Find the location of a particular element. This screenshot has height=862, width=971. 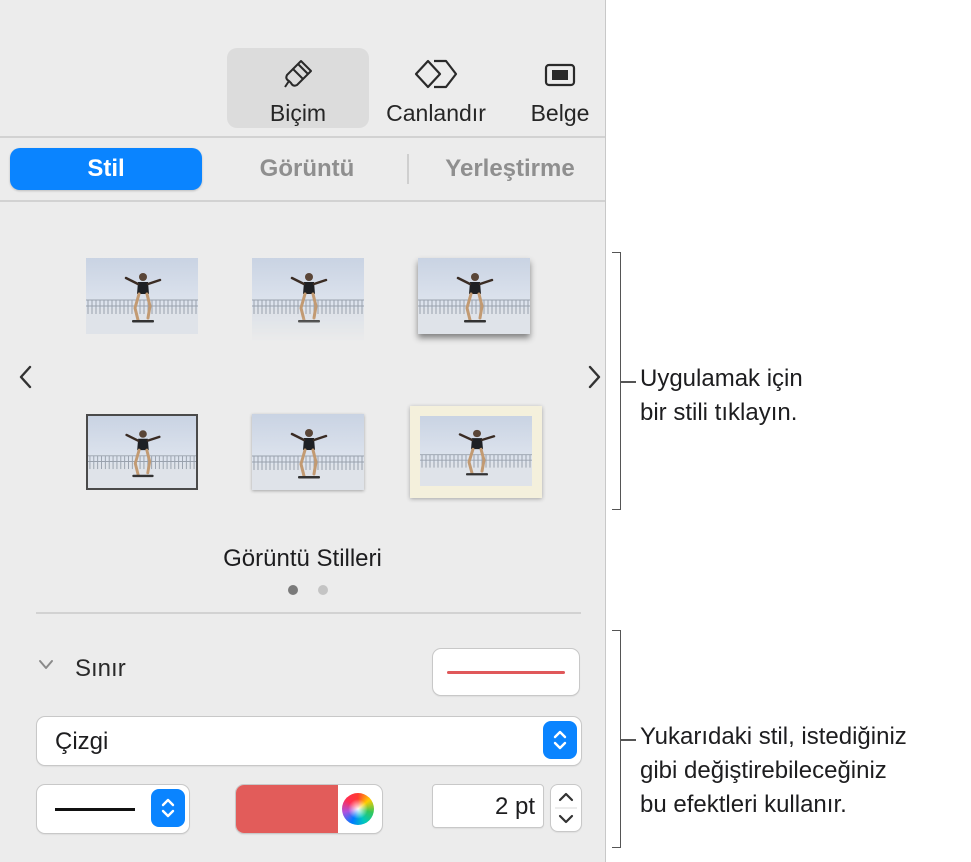

line-style-select is located at coordinates (113, 809).